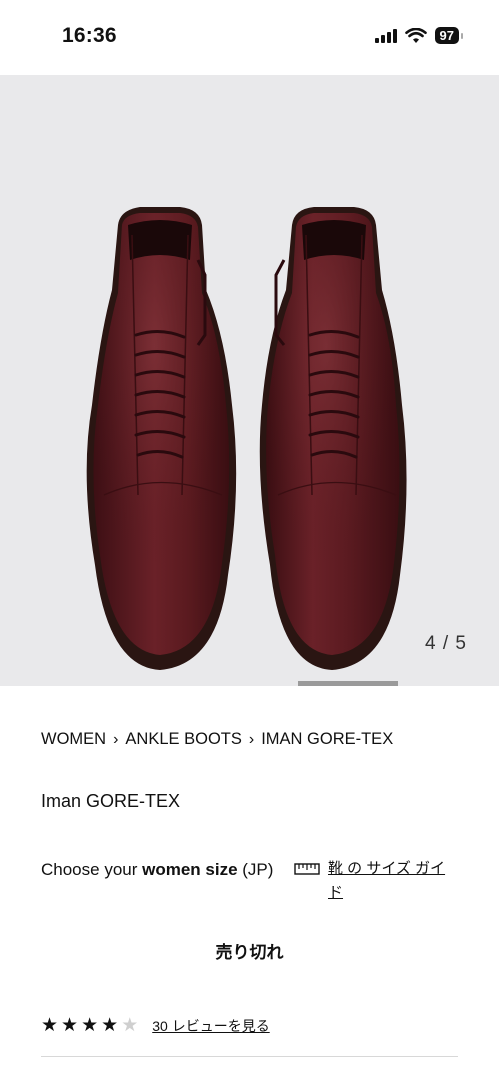  Describe the element at coordinates (249, 952) in the screenshot. I see `sold-out-status: 売り切れ` at that location.